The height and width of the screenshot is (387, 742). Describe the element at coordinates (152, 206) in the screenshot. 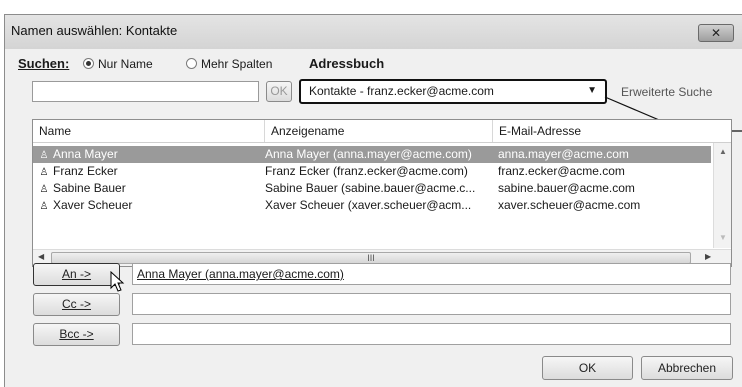

I see `cell-name: ♙ Xaver Scheuer` at that location.